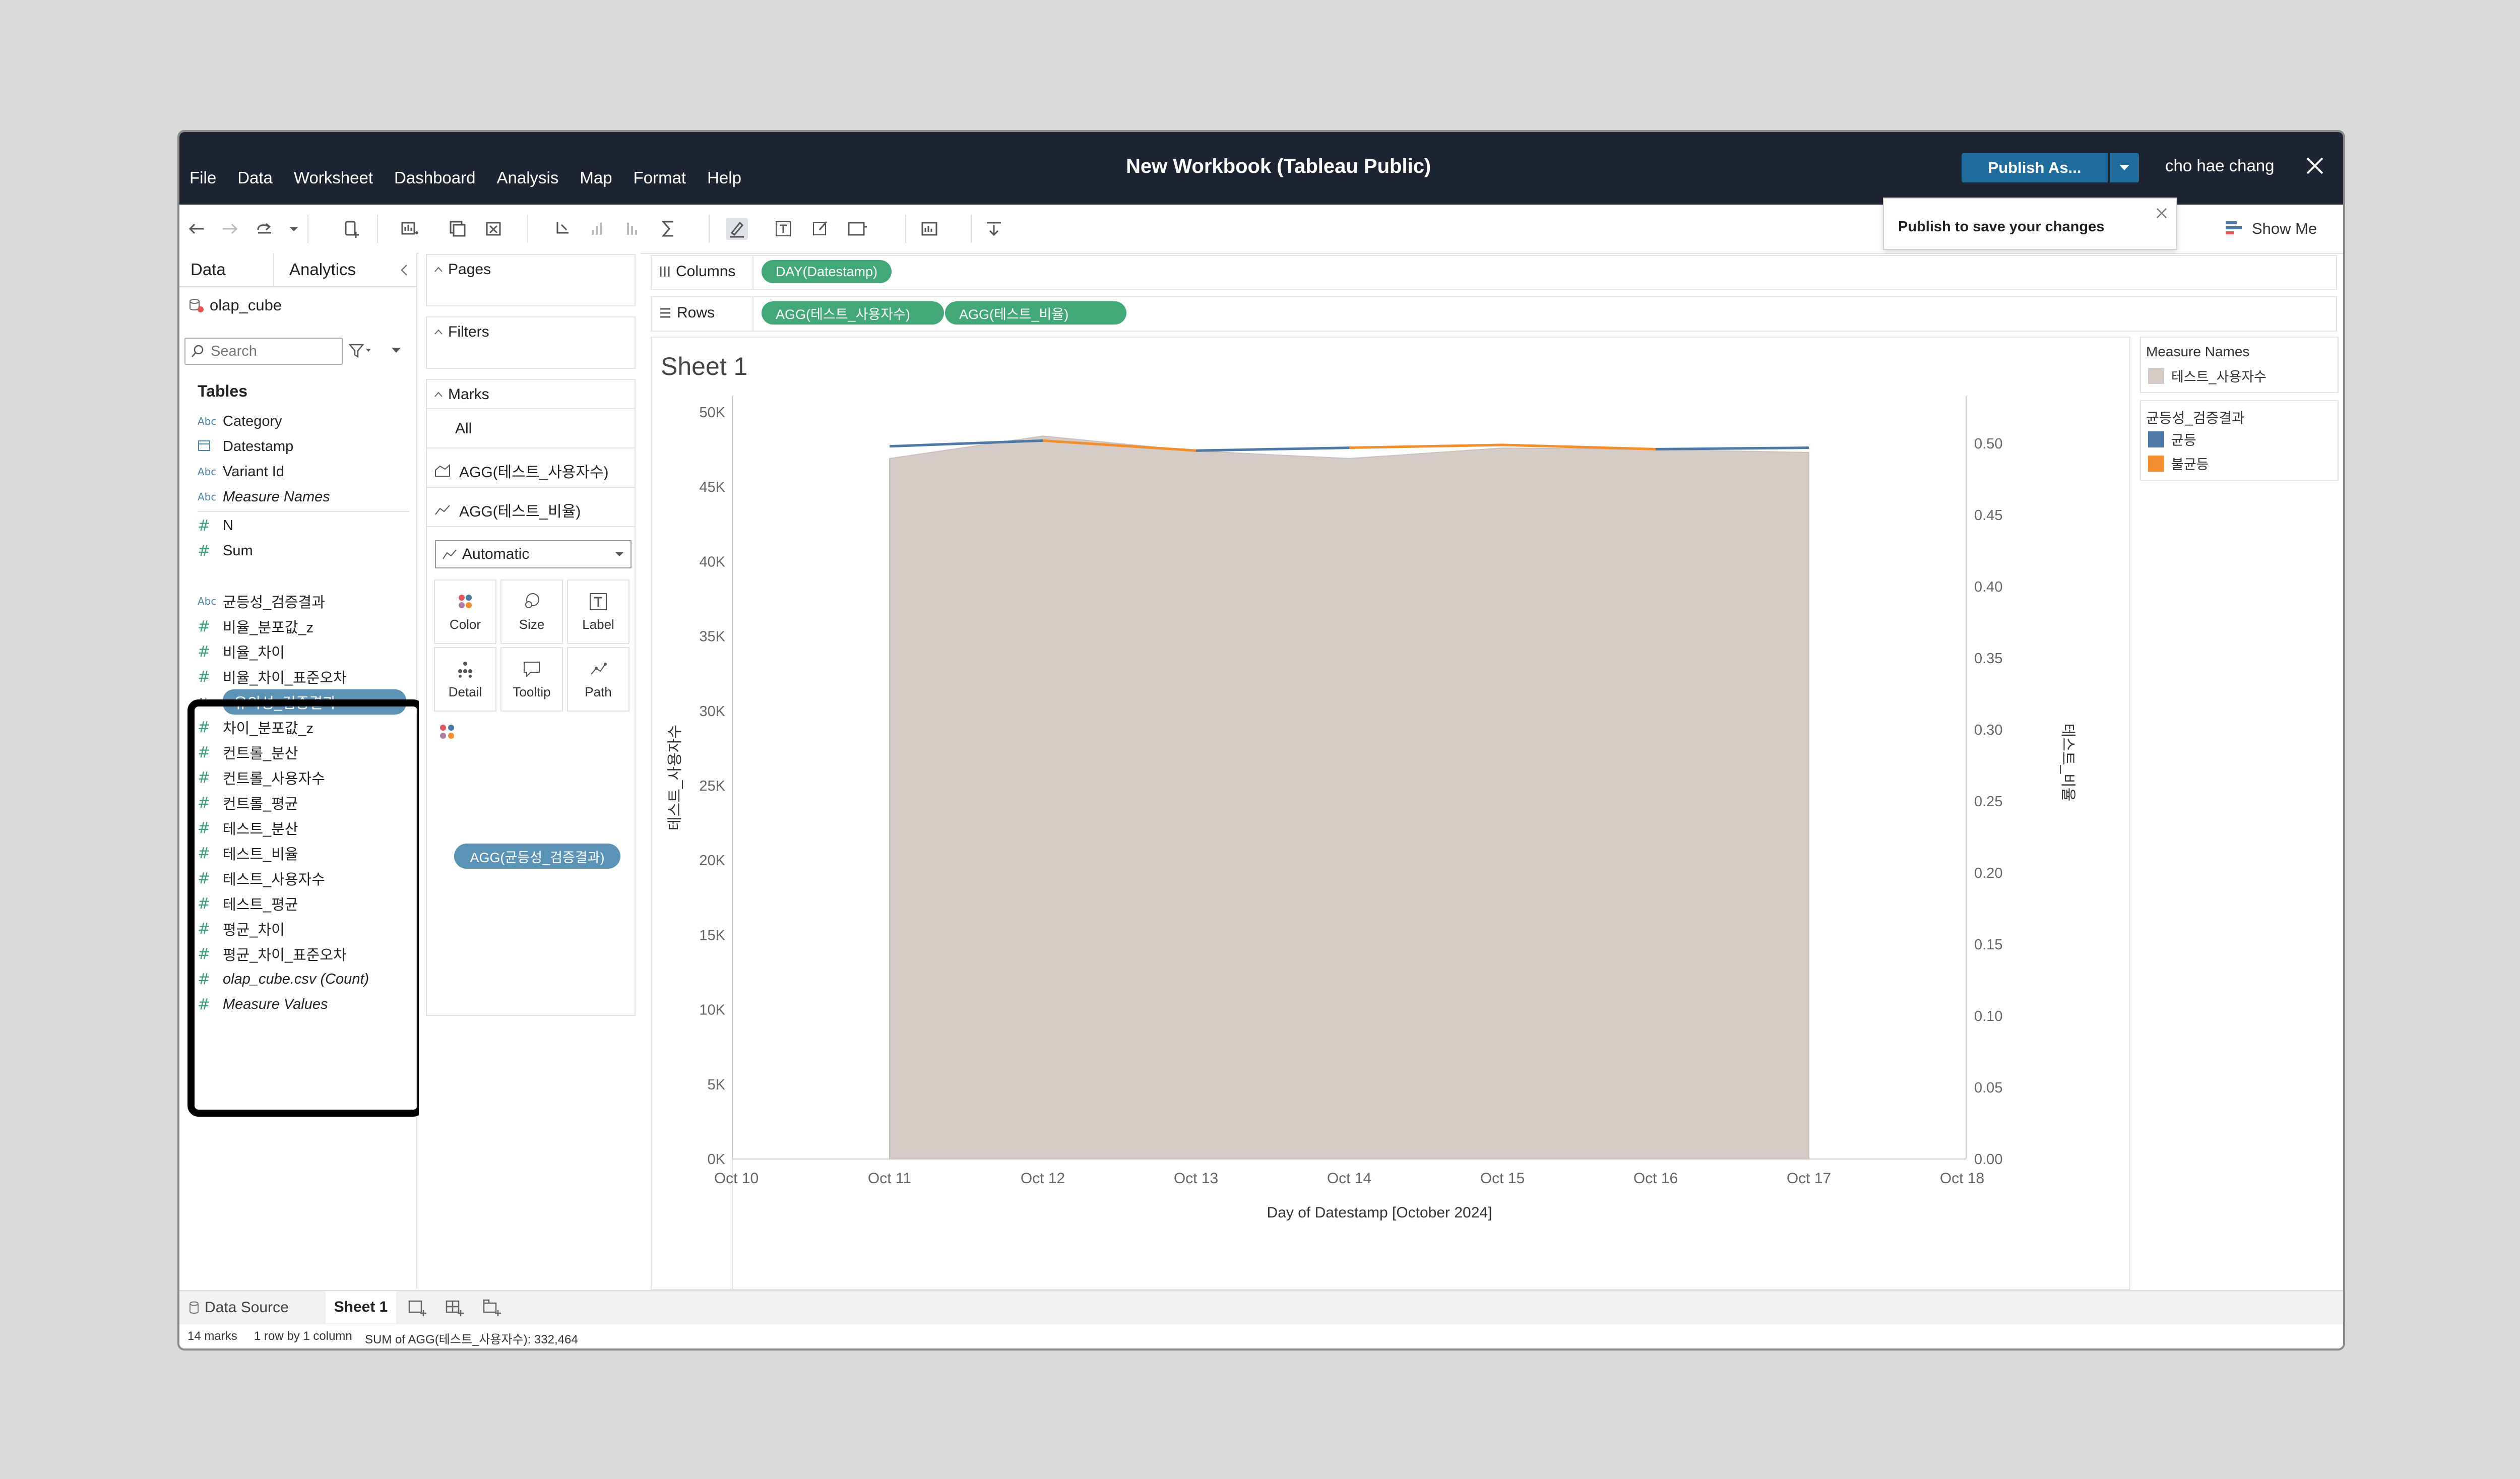 This screenshot has height=1479, width=2520. Describe the element at coordinates (248, 903) in the screenshot. I see `field-calc-13: # 테스트_평균` at that location.